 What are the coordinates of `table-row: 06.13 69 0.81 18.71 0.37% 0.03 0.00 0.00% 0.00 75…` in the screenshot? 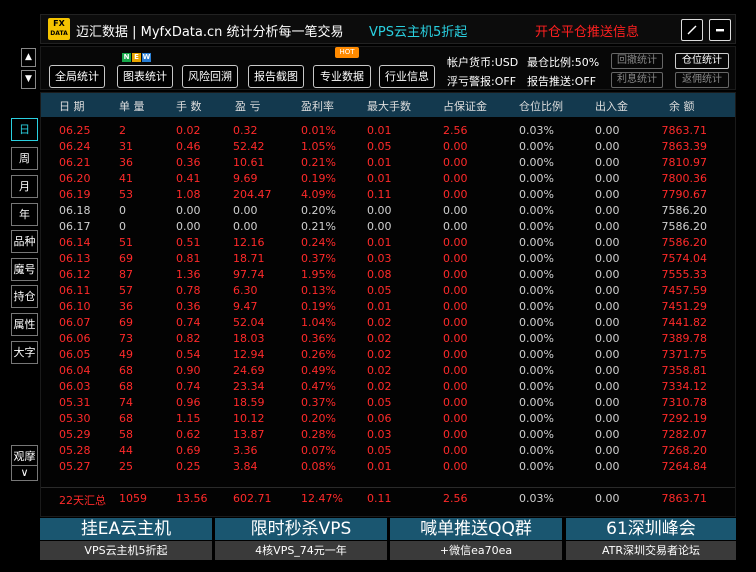 It's located at (388, 259).